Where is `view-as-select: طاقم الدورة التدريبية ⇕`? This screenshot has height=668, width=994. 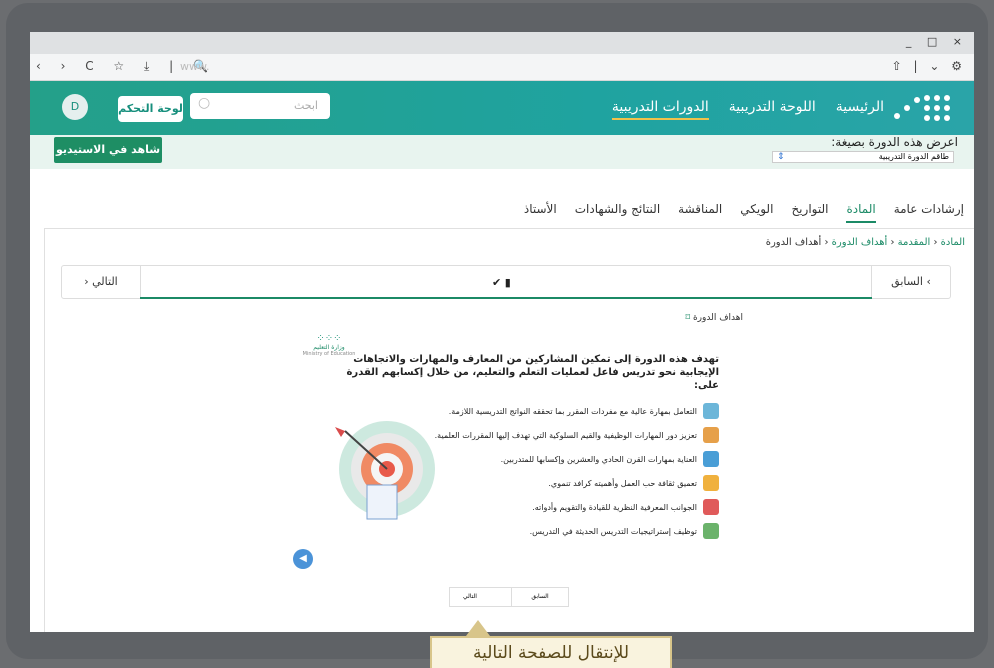
view-as-select: طاقم الدورة التدريبية ⇕ is located at coordinates (863, 157).